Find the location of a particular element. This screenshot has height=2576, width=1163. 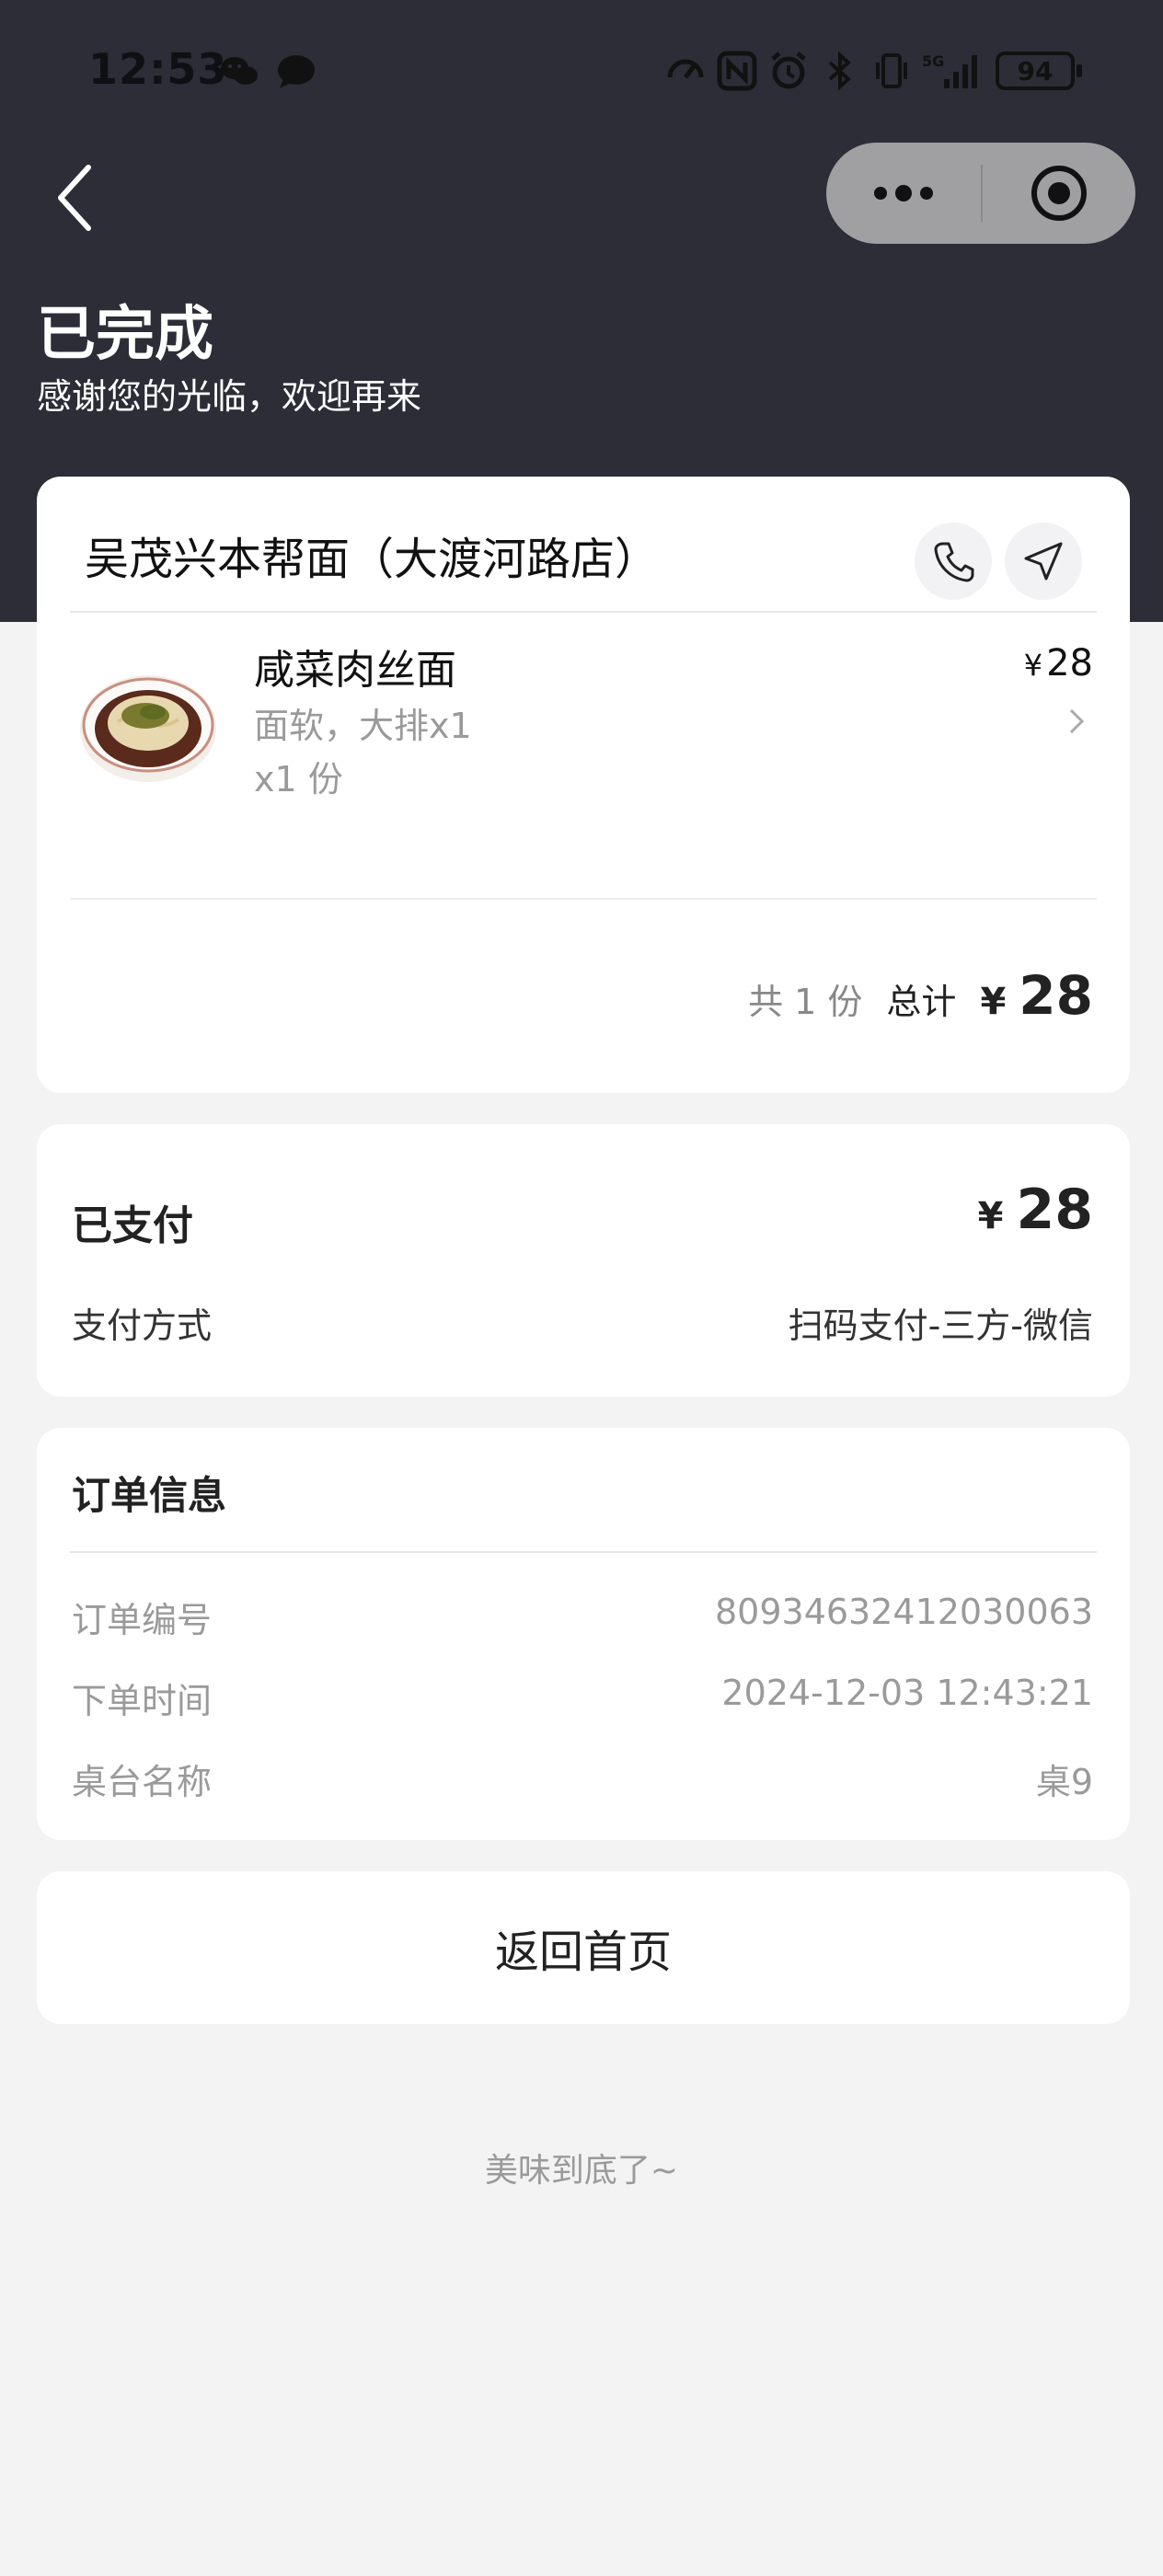

miniprogram-capsule is located at coordinates (981, 193).